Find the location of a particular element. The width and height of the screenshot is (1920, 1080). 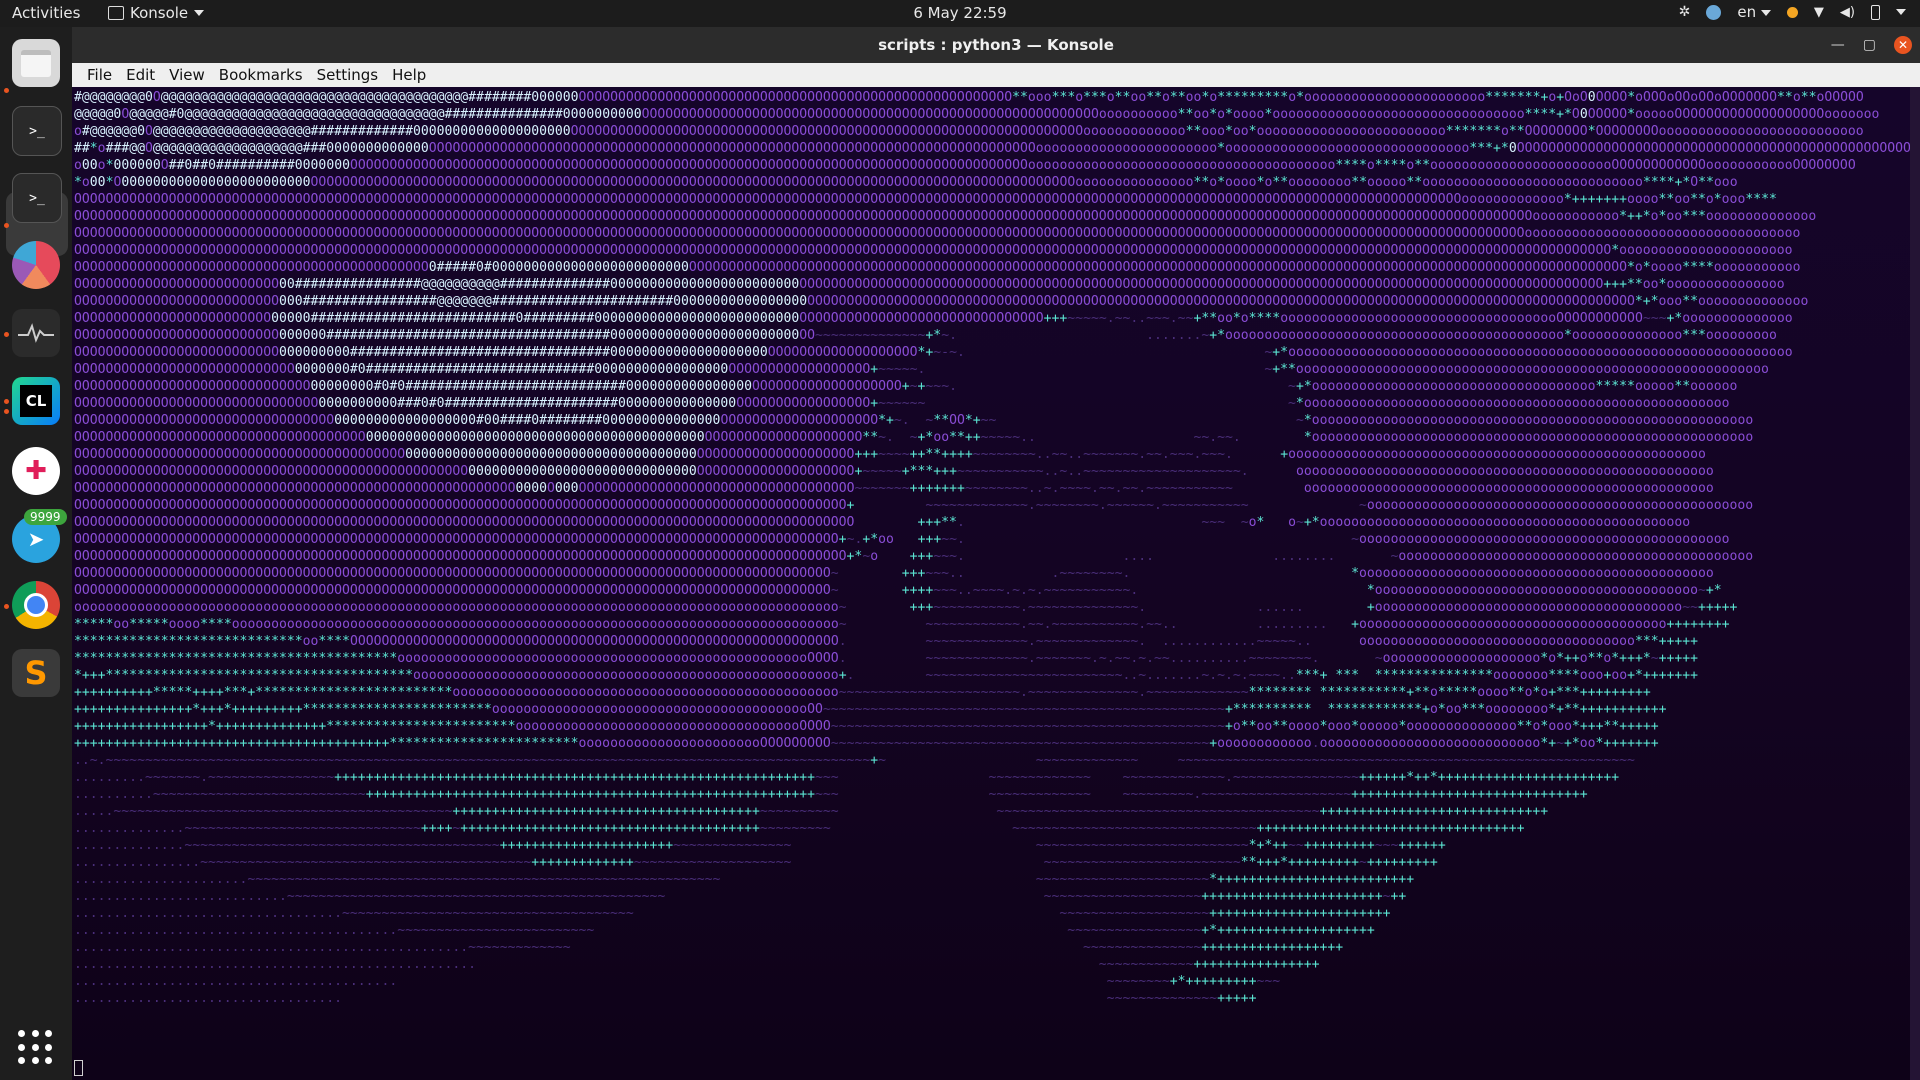

konsole-app-icon is located at coordinates (116, 13).